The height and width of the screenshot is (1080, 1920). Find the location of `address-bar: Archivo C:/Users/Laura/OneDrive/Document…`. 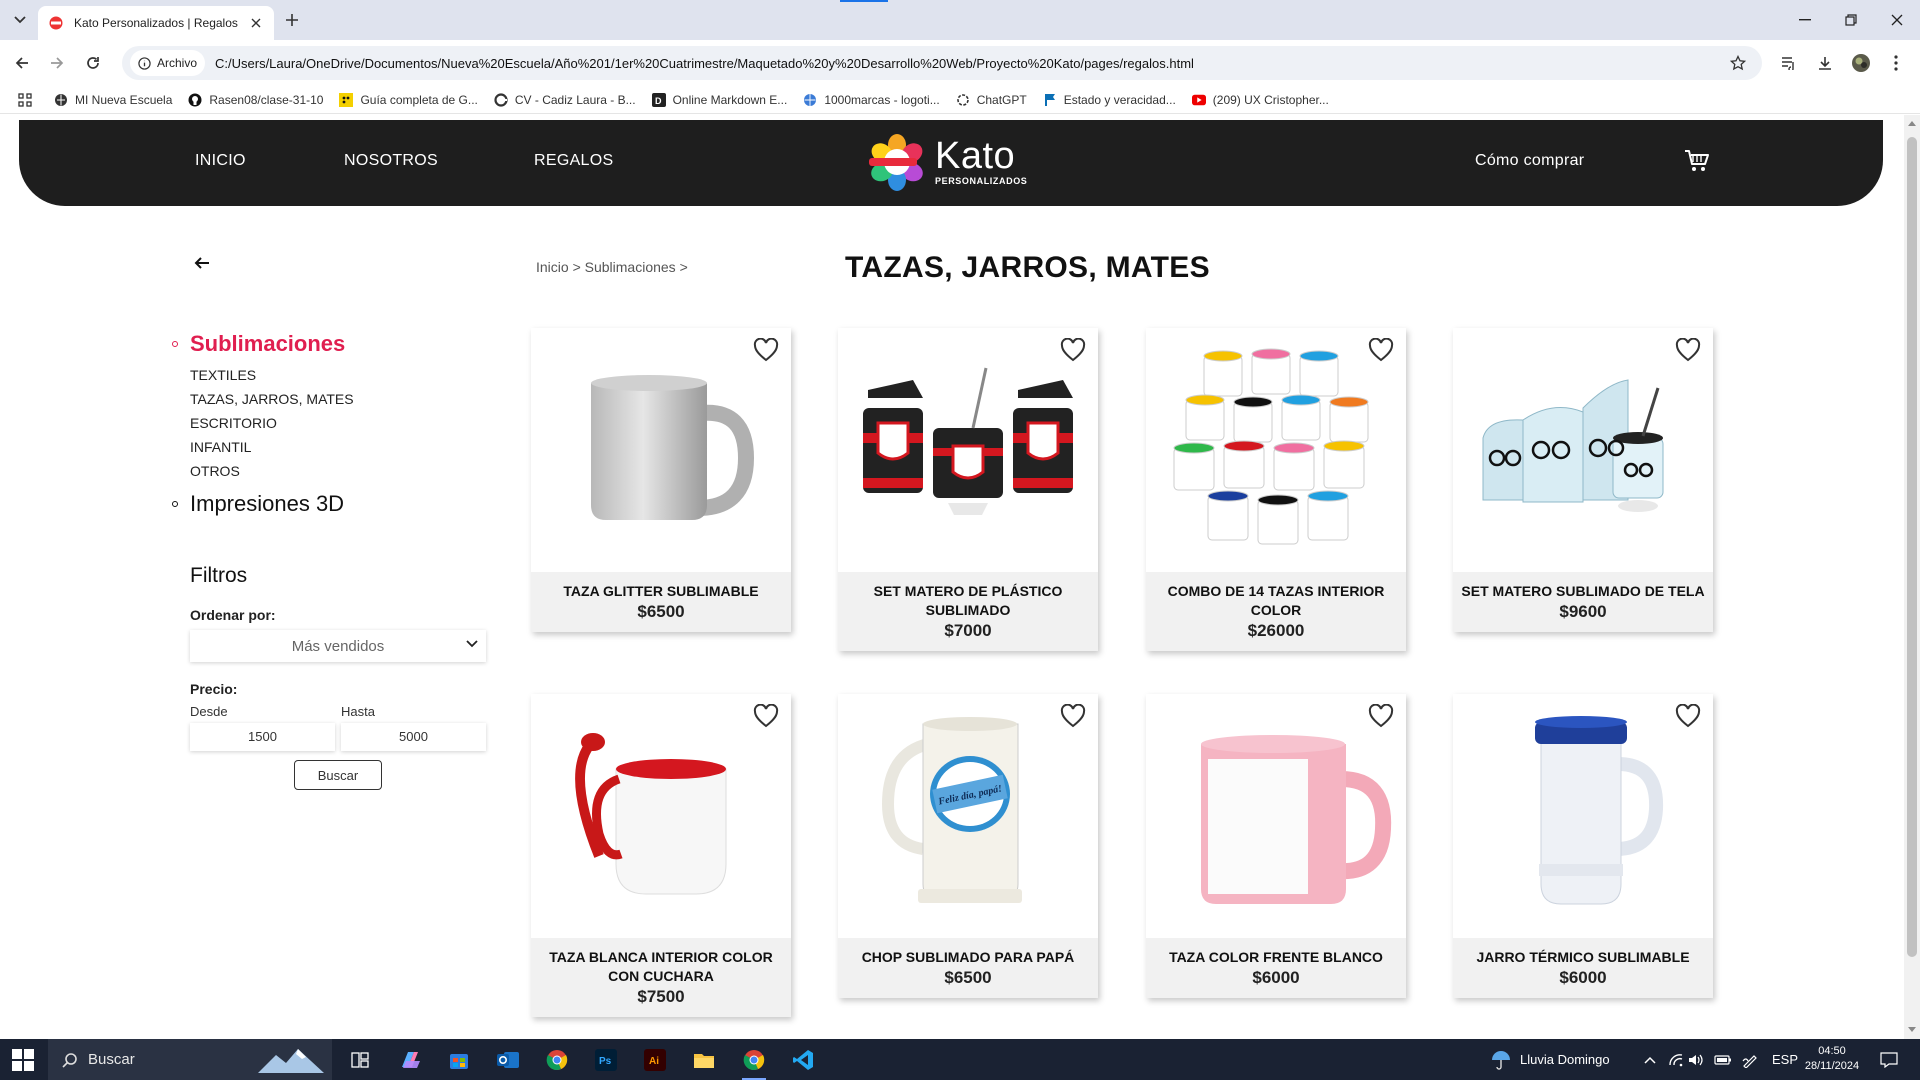

address-bar: Archivo C:/Users/Laura/OneDrive/Document… is located at coordinates (942, 63).